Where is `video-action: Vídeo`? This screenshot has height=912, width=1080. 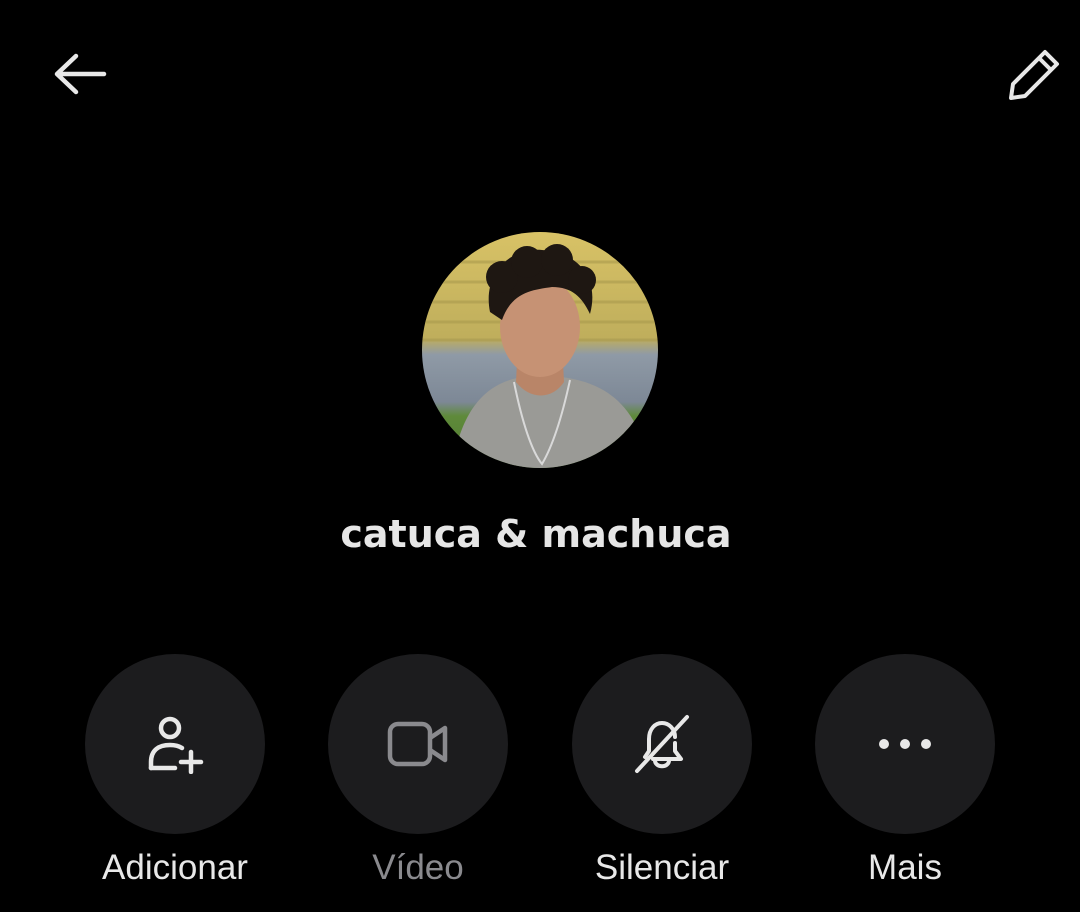
video-action: Vídeo is located at coordinates (418, 771).